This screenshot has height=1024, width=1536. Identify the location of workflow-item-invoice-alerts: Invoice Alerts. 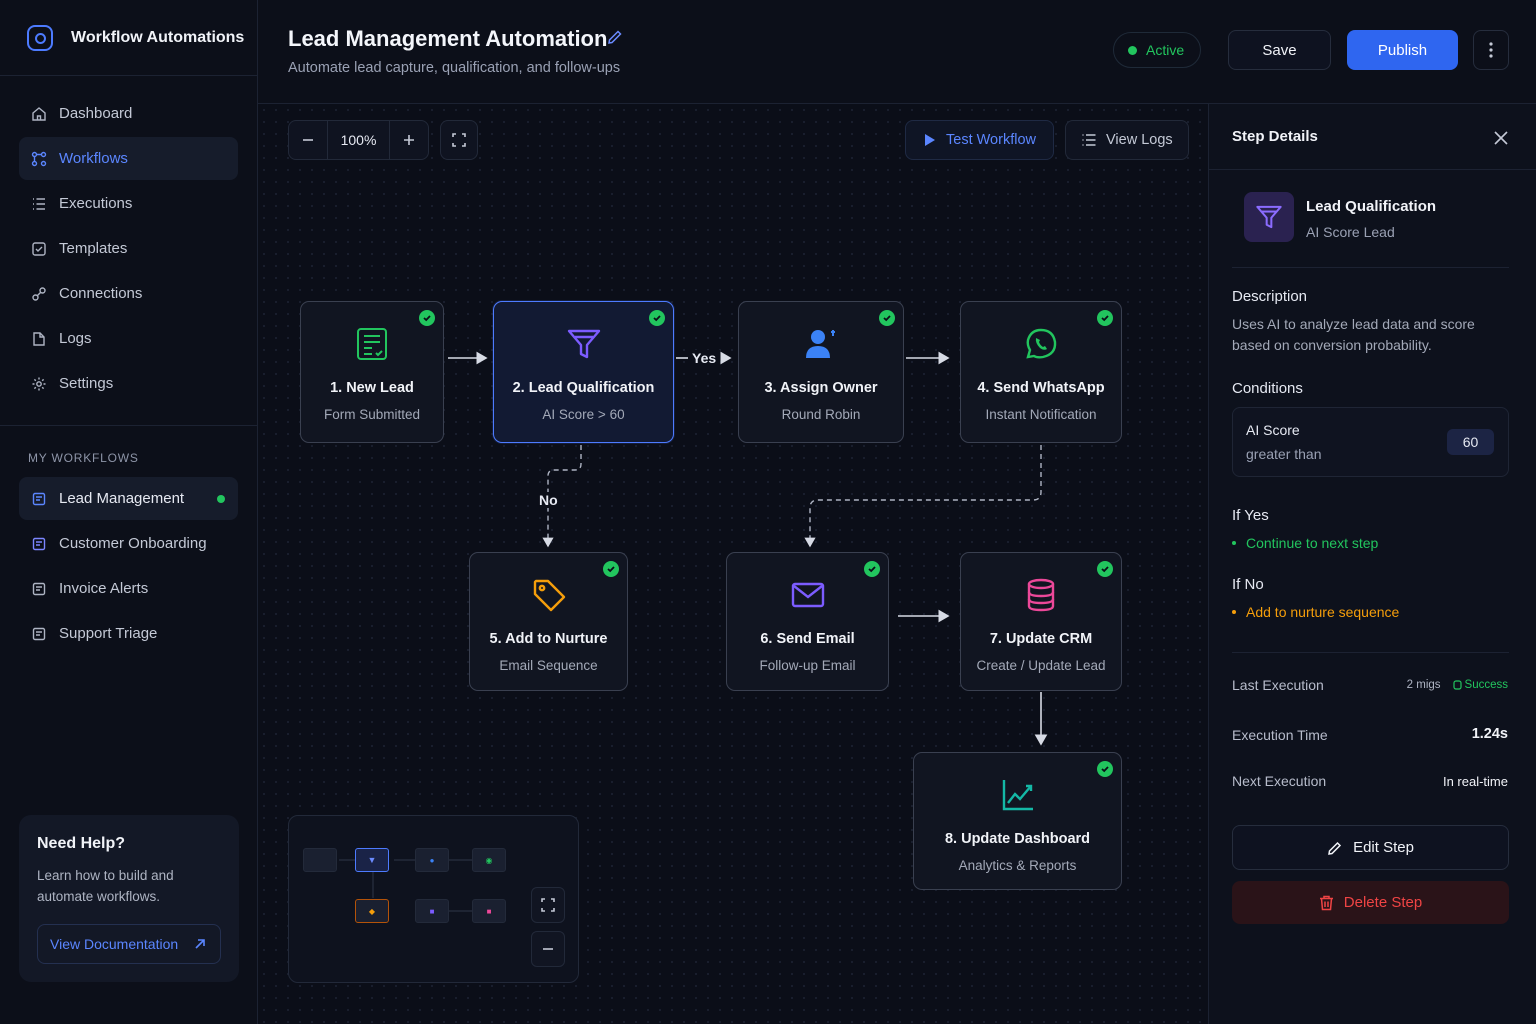
(128, 588).